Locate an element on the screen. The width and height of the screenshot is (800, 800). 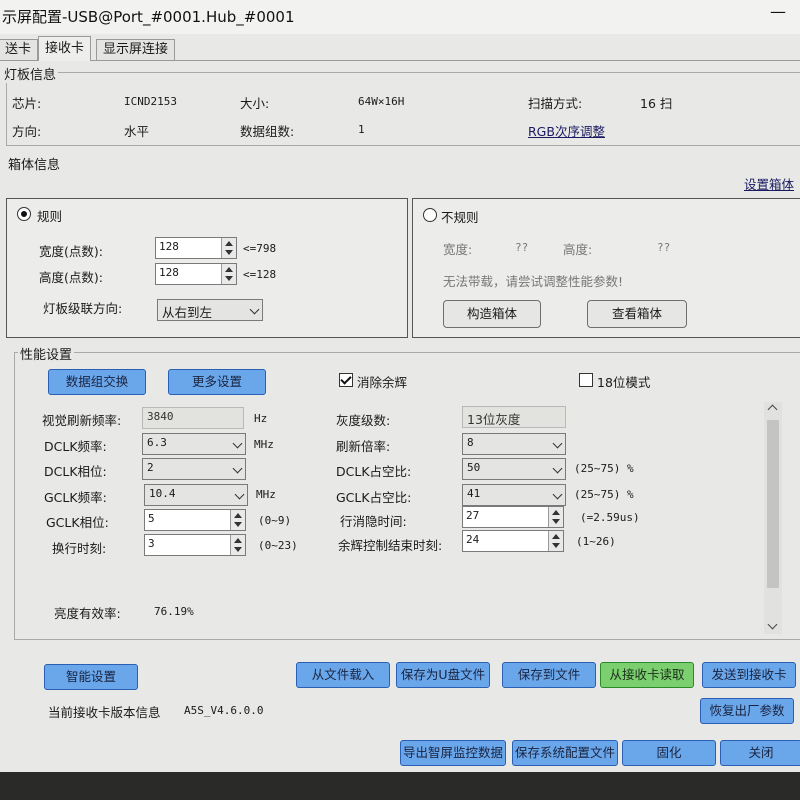
cabinet-legend: 箱体信息 is located at coordinates (34, 163).